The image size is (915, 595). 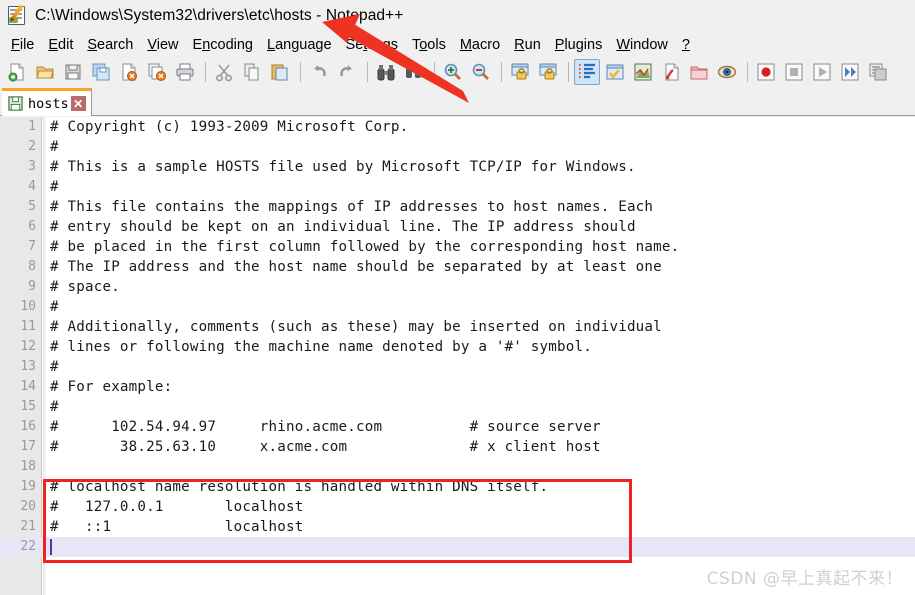 What do you see at coordinates (486, 44) in the screenshot?
I see `menu-macro-label: acro` at bounding box center [486, 44].